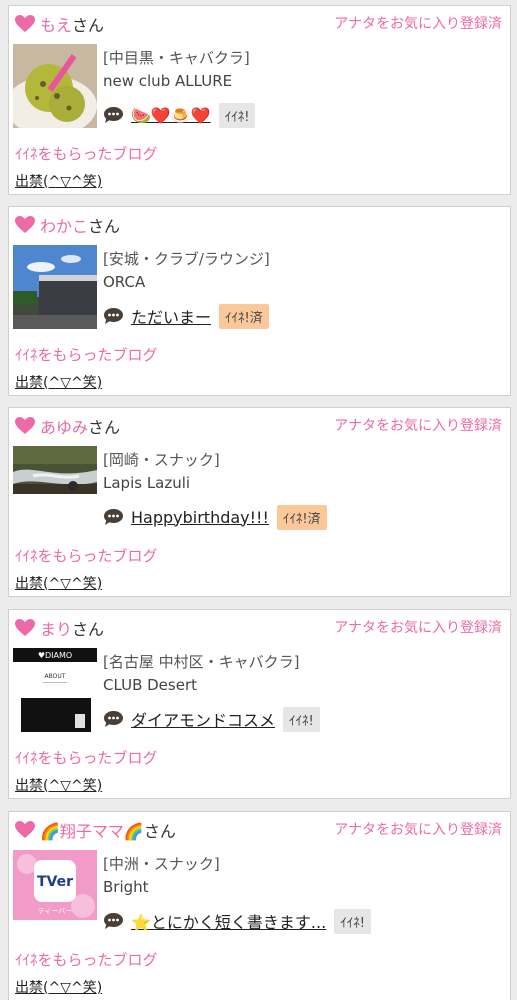  What do you see at coordinates (55, 676) in the screenshot?
I see `thumb-about-text: ABOUT` at bounding box center [55, 676].